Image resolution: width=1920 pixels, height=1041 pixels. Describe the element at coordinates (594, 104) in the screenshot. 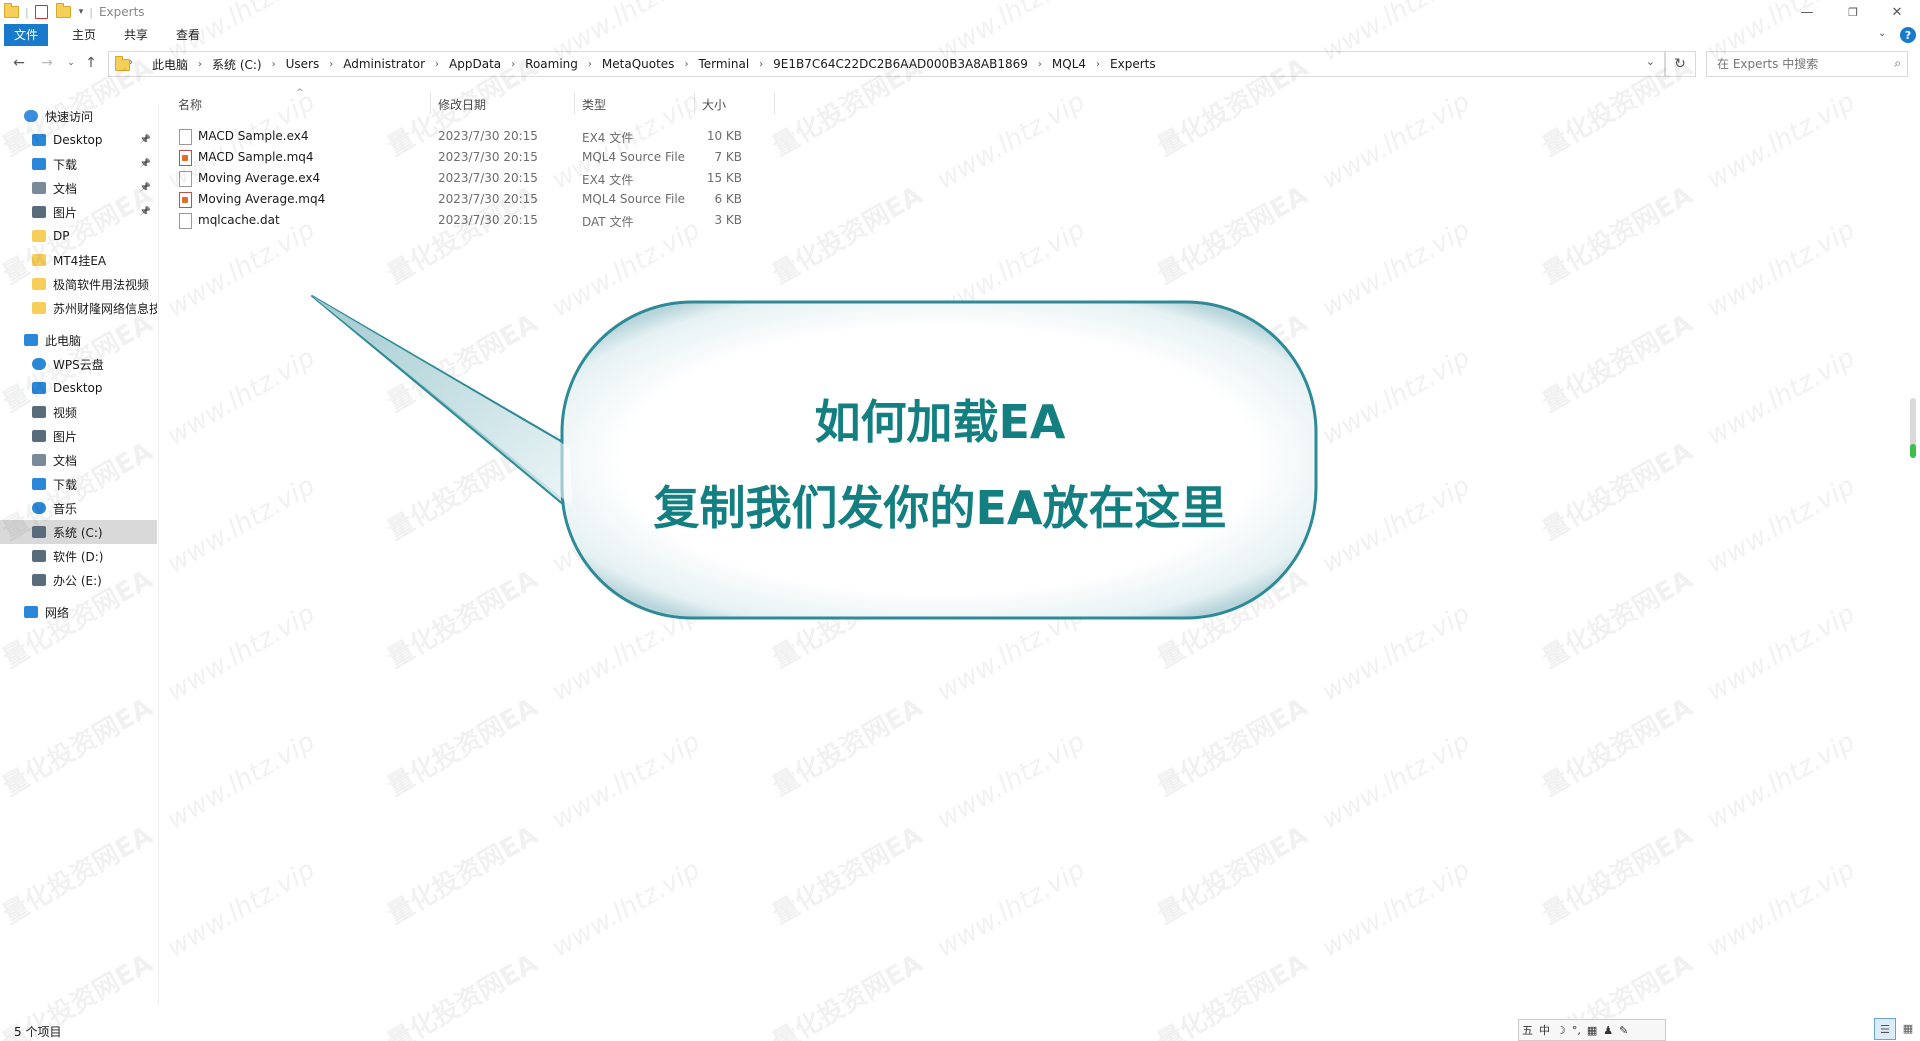

I see `column-header-type: 类型` at that location.